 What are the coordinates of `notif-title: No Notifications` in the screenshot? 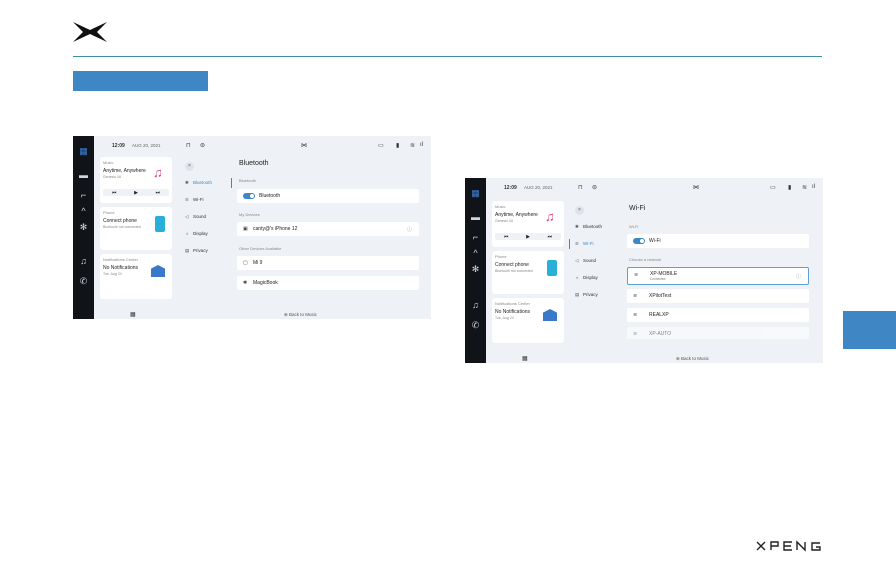 It's located at (121, 268).